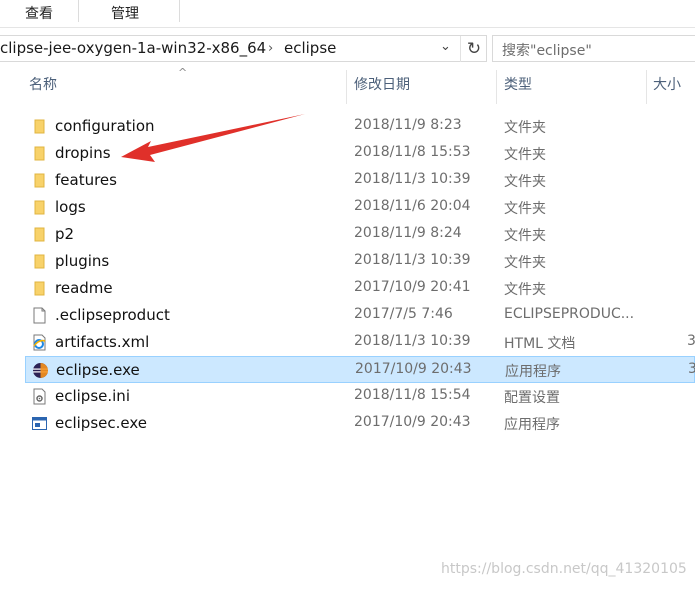  I want to click on red-arrow-icon, so click(213, 138).